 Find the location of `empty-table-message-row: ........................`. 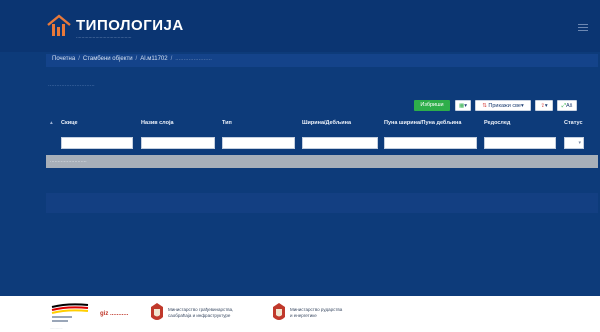

empty-table-message-row: ........................ is located at coordinates (322, 161).